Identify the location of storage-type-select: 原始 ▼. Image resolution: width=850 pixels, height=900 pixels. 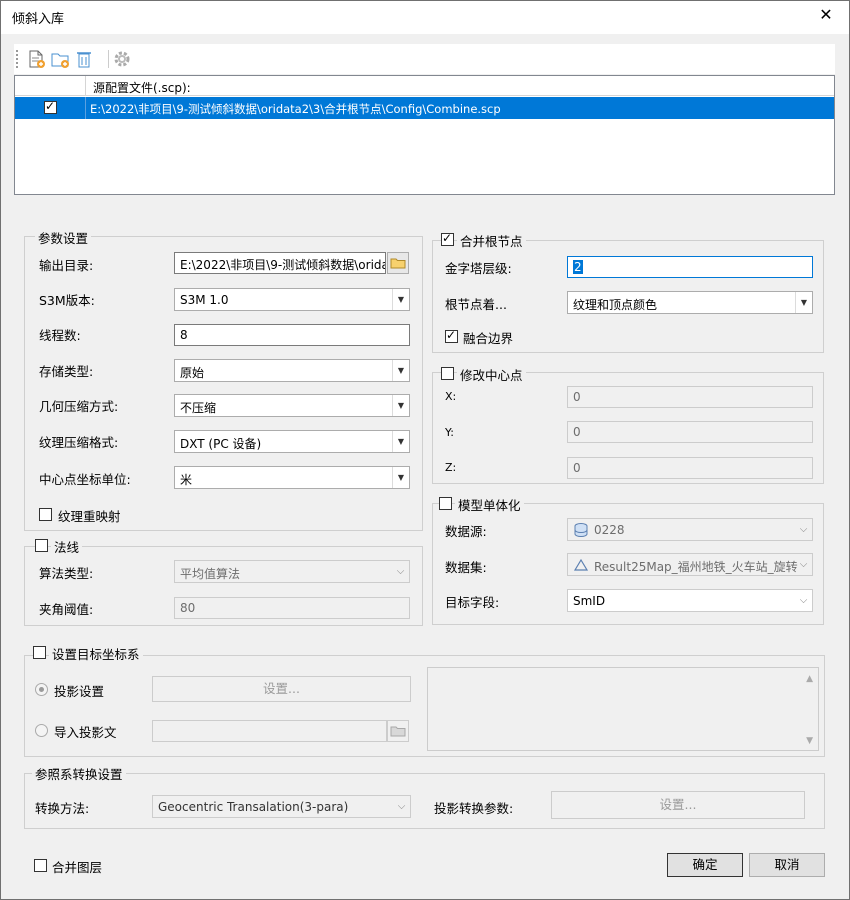
(292, 370).